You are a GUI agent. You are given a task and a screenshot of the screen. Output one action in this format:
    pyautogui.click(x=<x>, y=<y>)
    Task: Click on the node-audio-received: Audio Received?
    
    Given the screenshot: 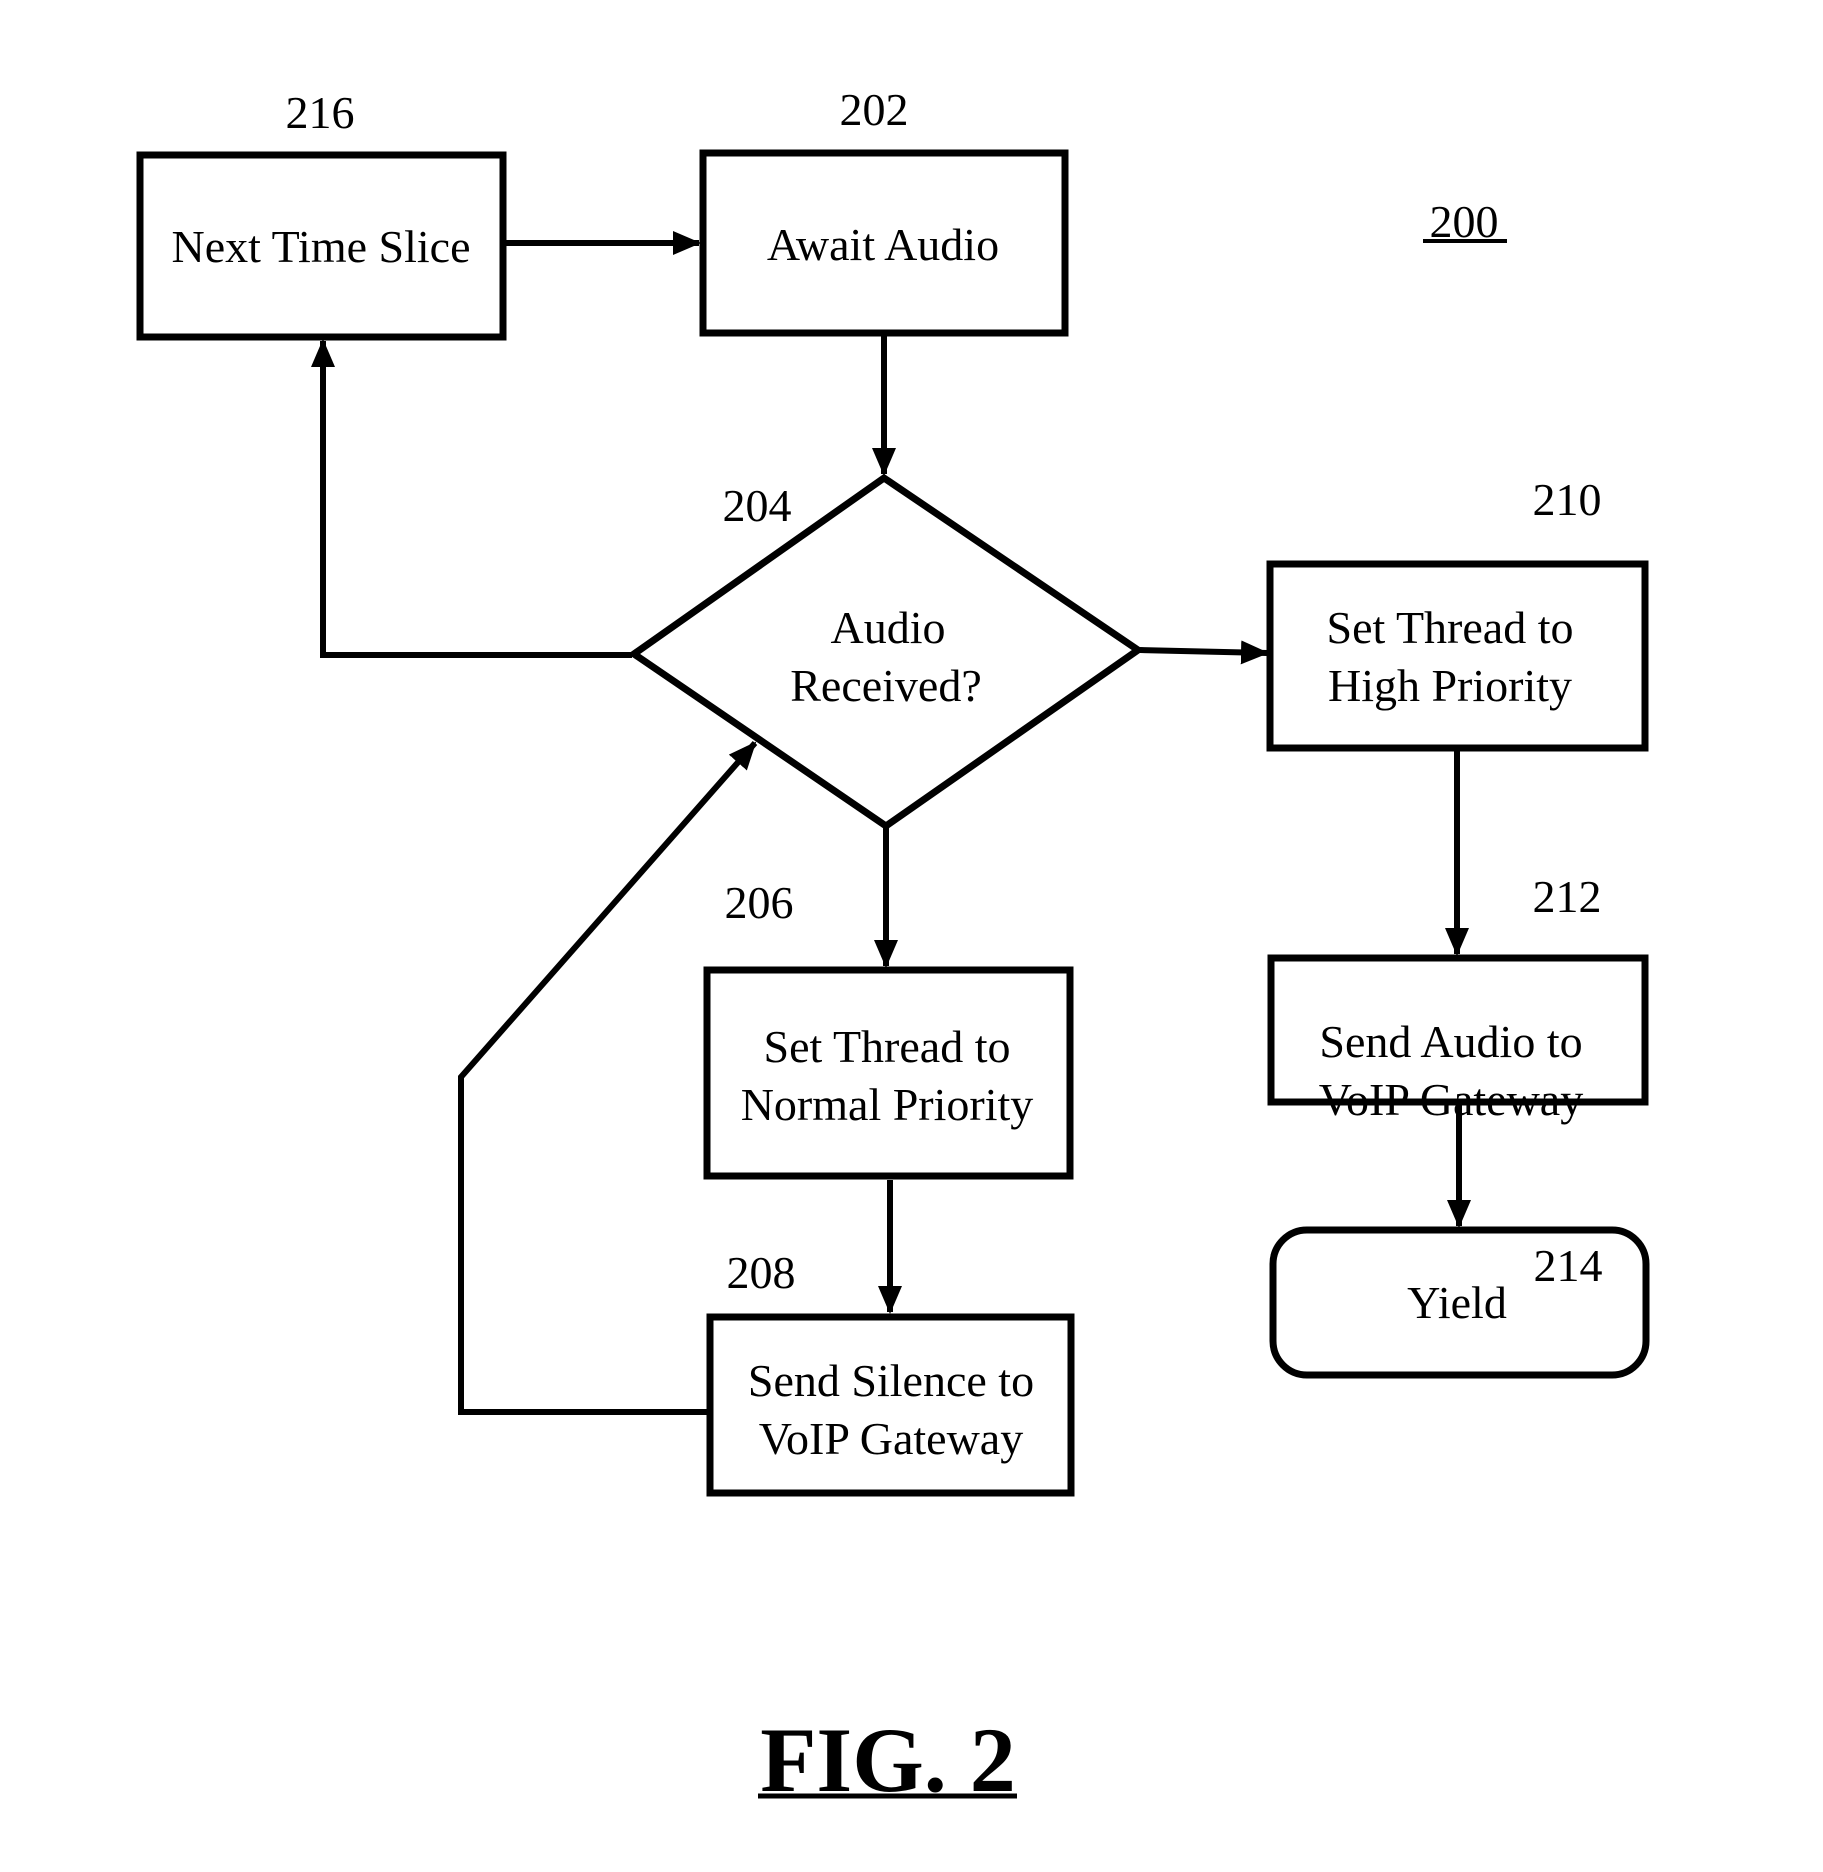 What is the action you would take?
    pyautogui.click(x=886, y=652)
    